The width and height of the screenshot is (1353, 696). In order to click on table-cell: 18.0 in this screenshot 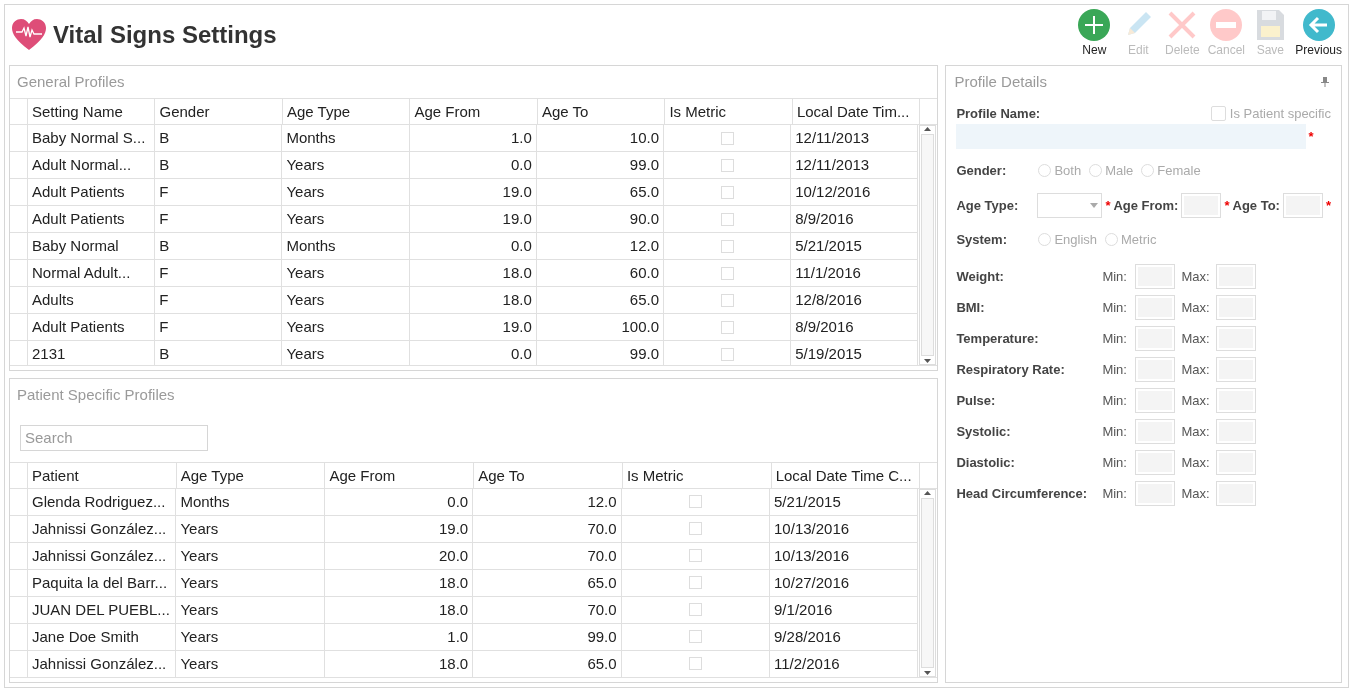, I will do `click(399, 582)`.